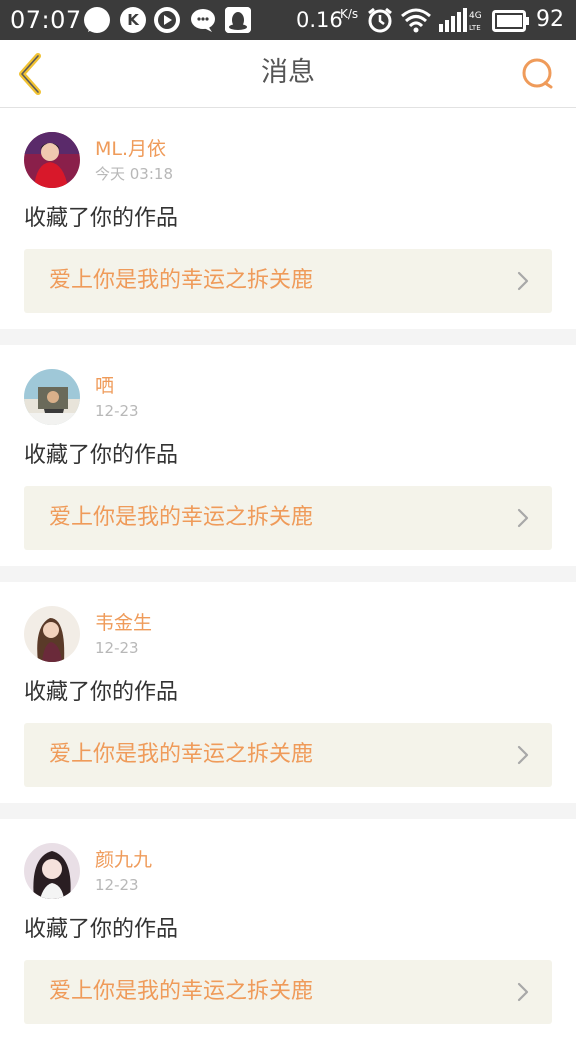  I want to click on username: 颜九九, so click(123, 860).